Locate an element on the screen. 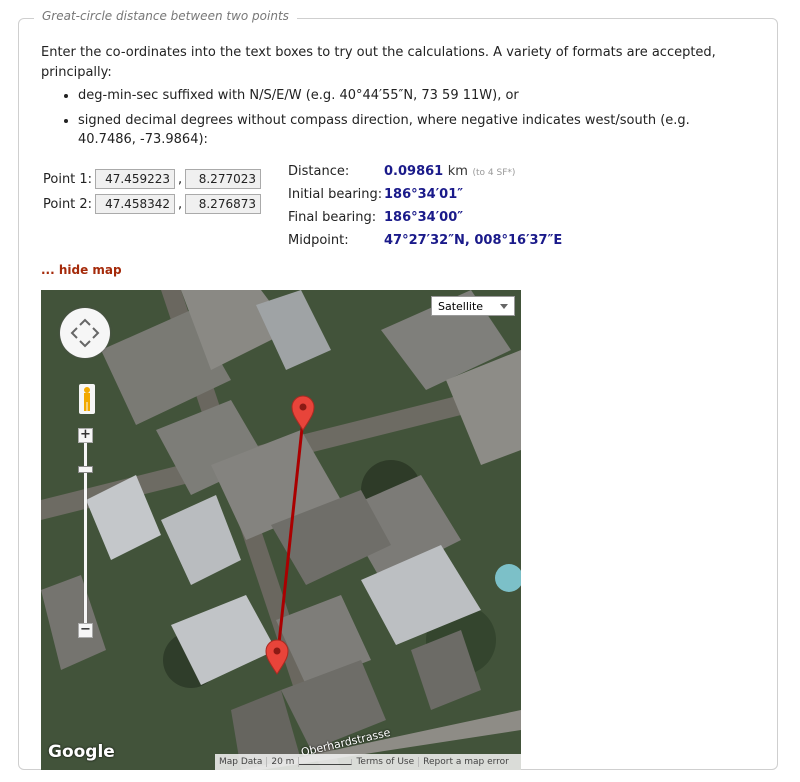  point2-comma: , is located at coordinates (180, 204).